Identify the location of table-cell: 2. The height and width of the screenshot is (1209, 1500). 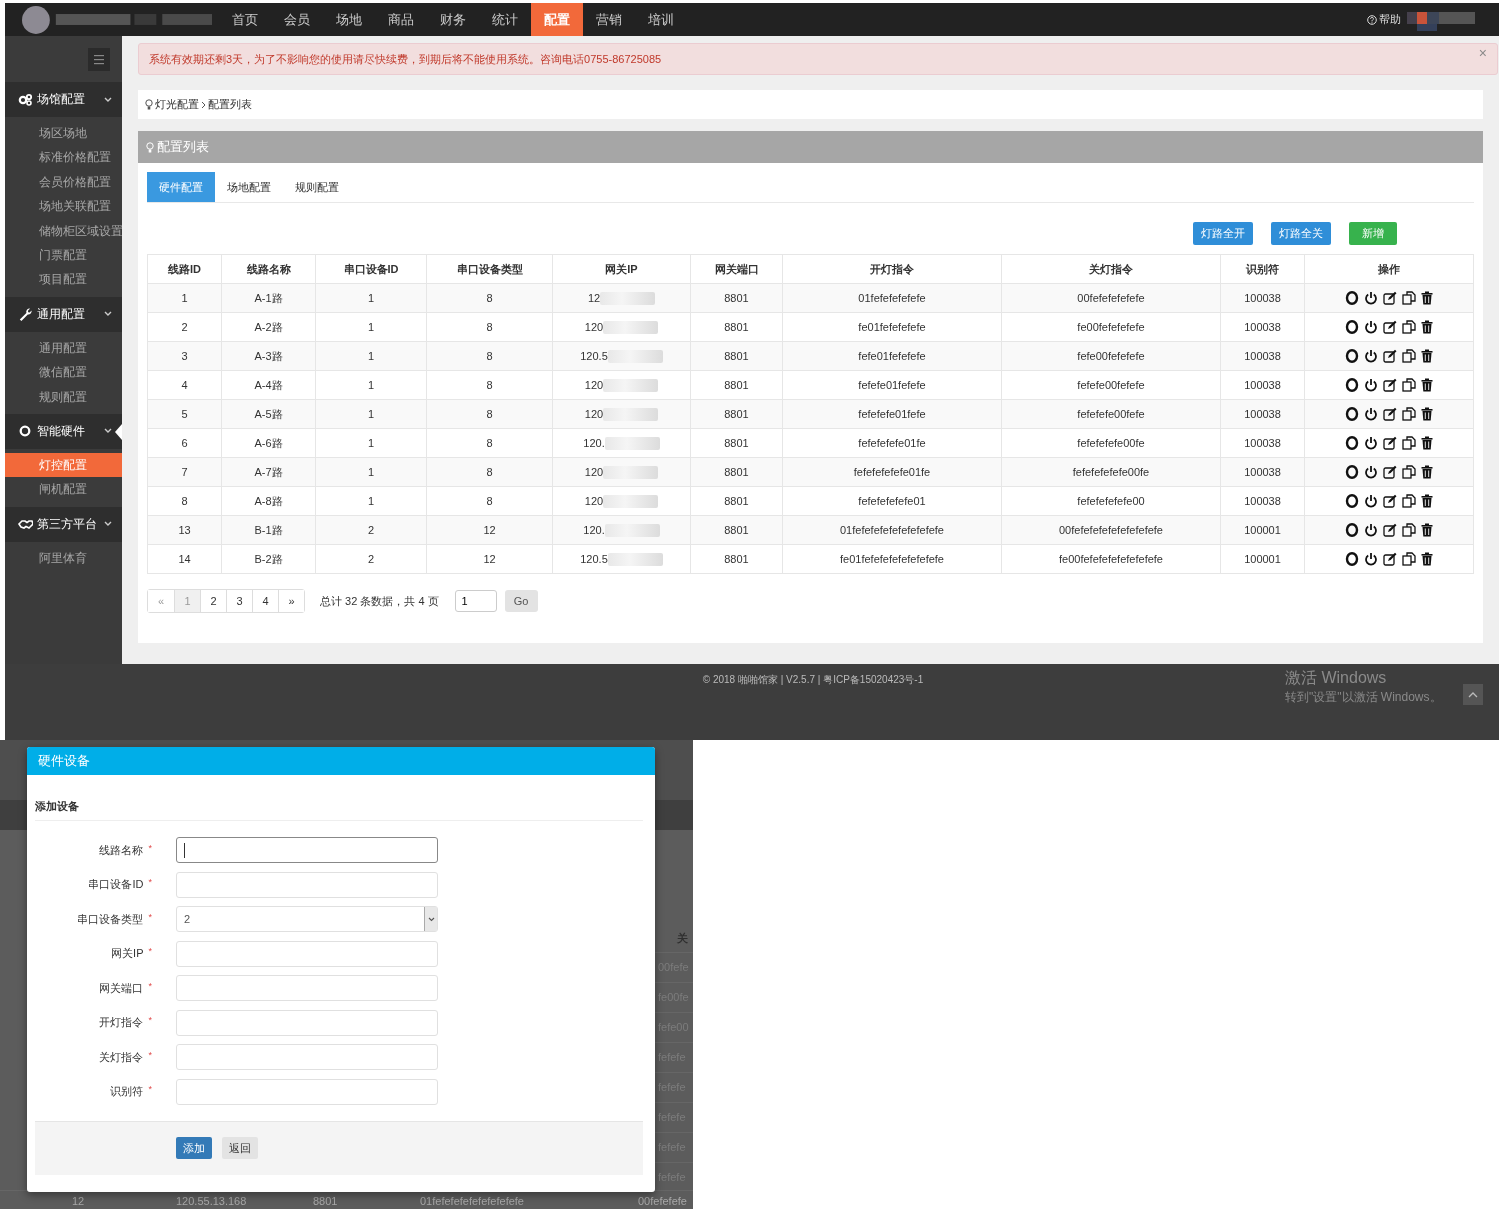
(371, 530).